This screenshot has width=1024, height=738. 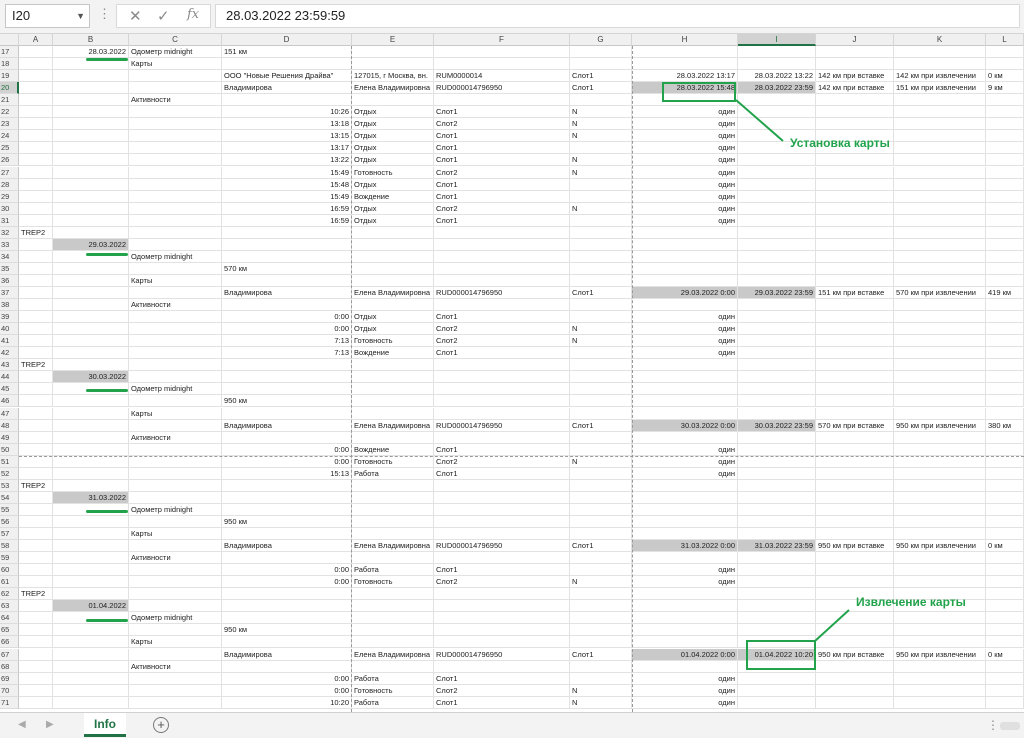 What do you see at coordinates (175, 521) in the screenshot?
I see `cell-c56` at bounding box center [175, 521].